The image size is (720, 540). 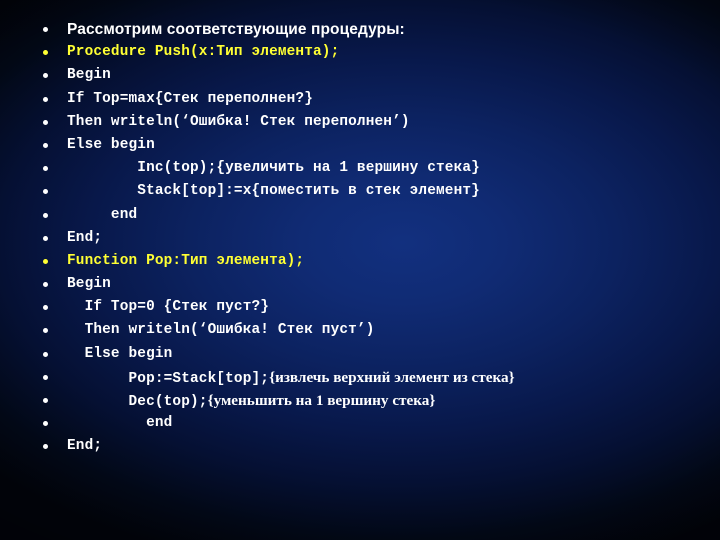 What do you see at coordinates (186, 260) in the screenshot?
I see `bullet-line-text: Function Pop:Тип элемента);` at bounding box center [186, 260].